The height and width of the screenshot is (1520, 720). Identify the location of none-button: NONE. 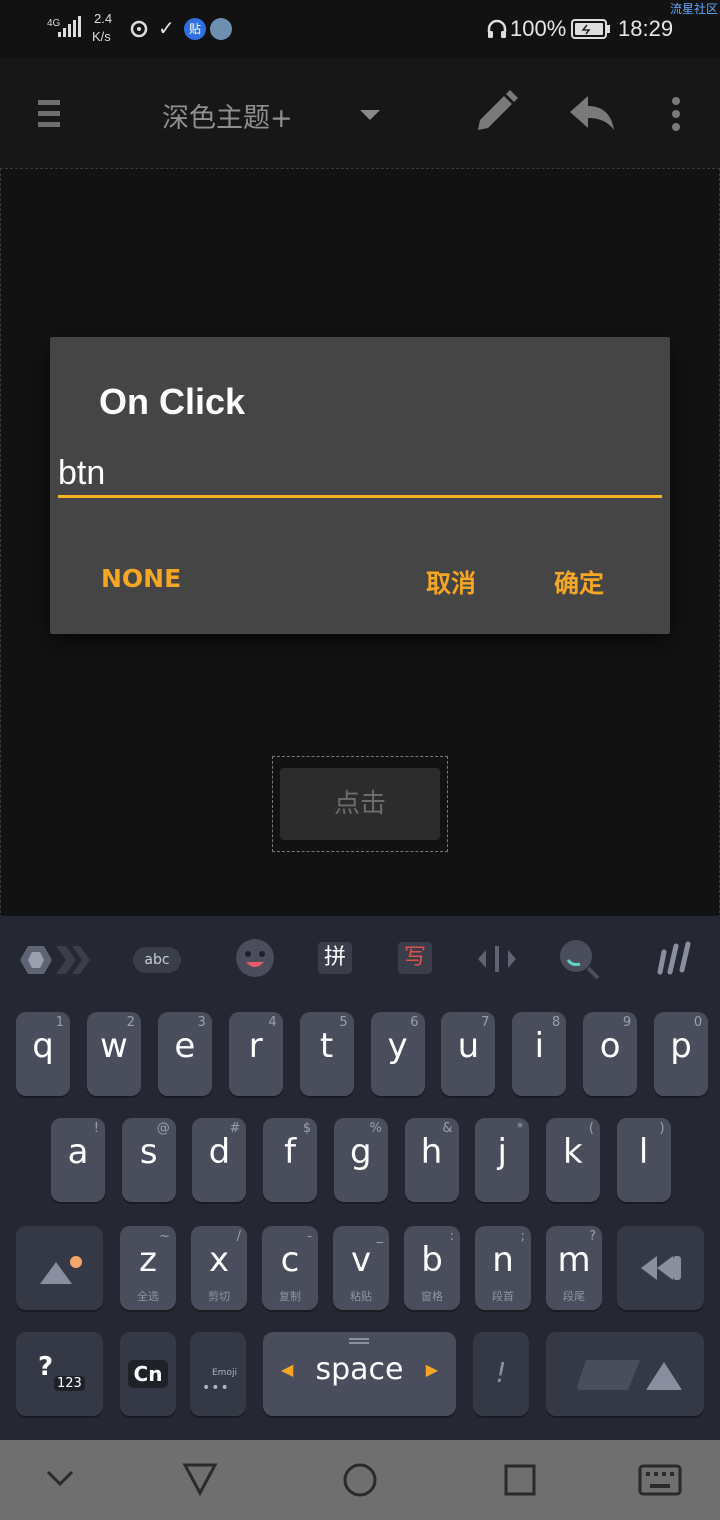
(141, 578).